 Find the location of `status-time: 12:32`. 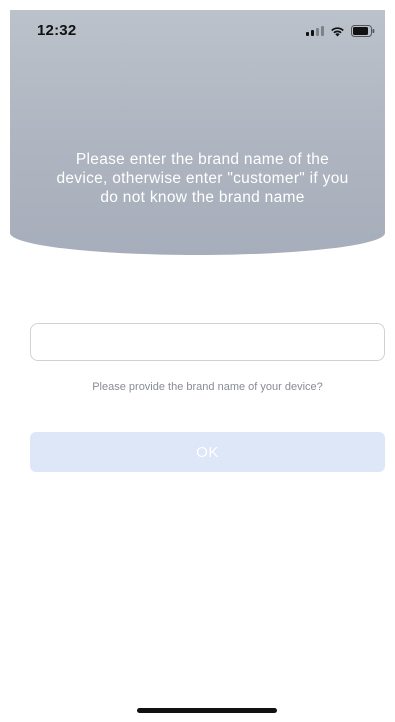

status-time: 12:32 is located at coordinates (57, 30).